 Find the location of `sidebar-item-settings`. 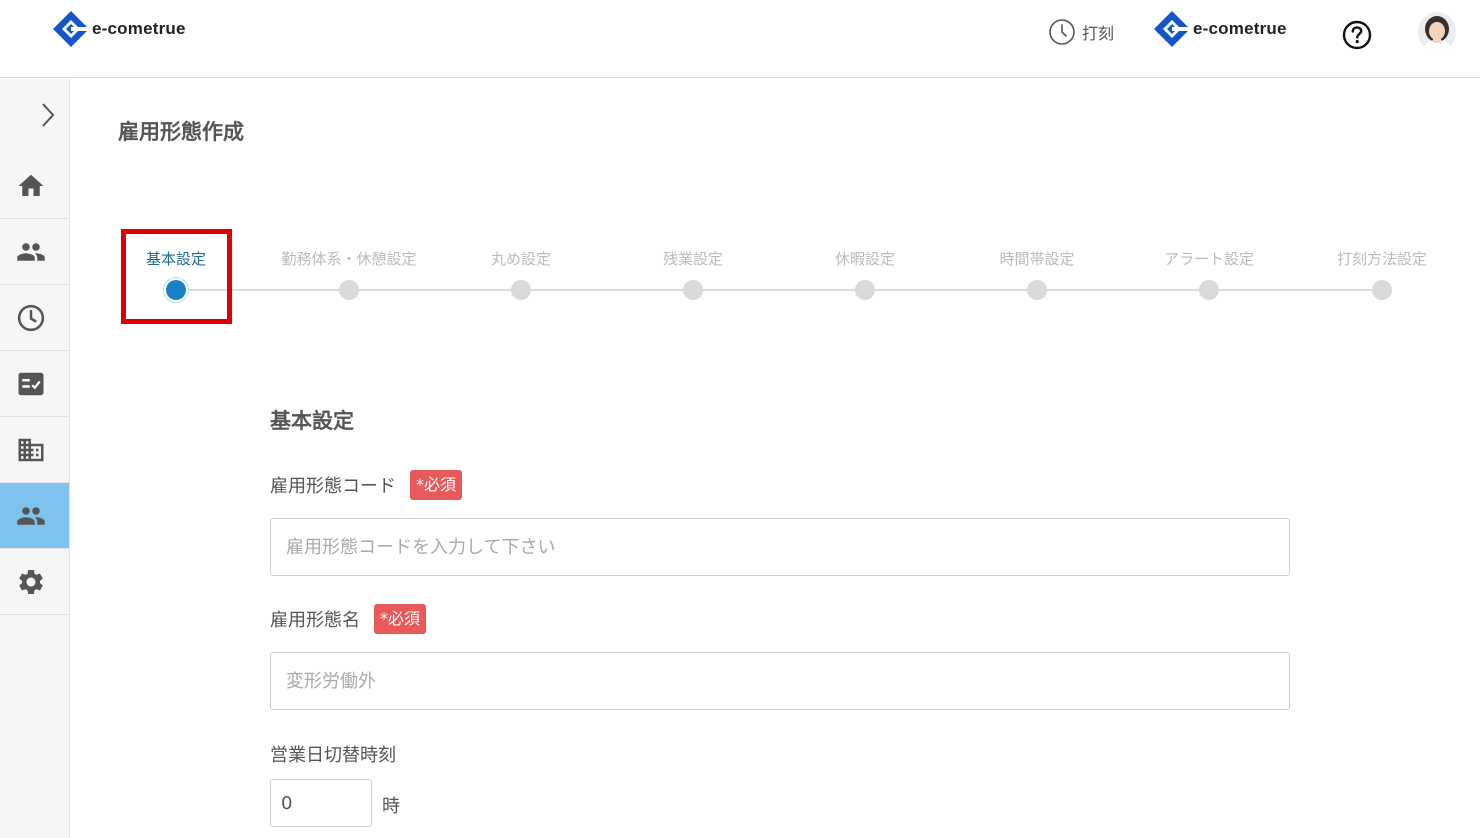

sidebar-item-settings is located at coordinates (34, 582).